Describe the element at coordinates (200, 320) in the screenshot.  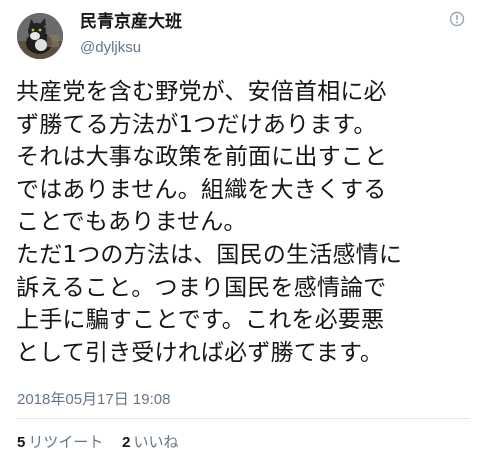
I see `tweet-text-line: 上手に騙すことです。これを必要悪` at that location.